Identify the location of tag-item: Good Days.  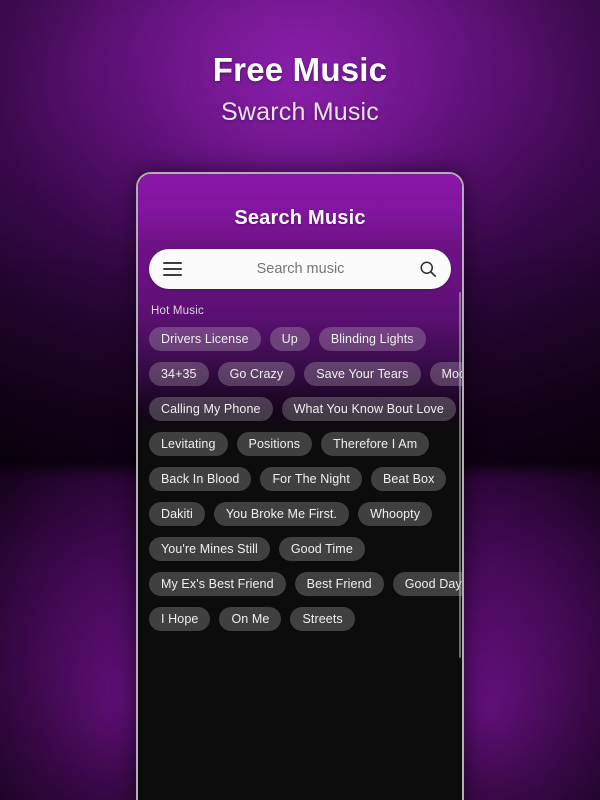
(427, 584).